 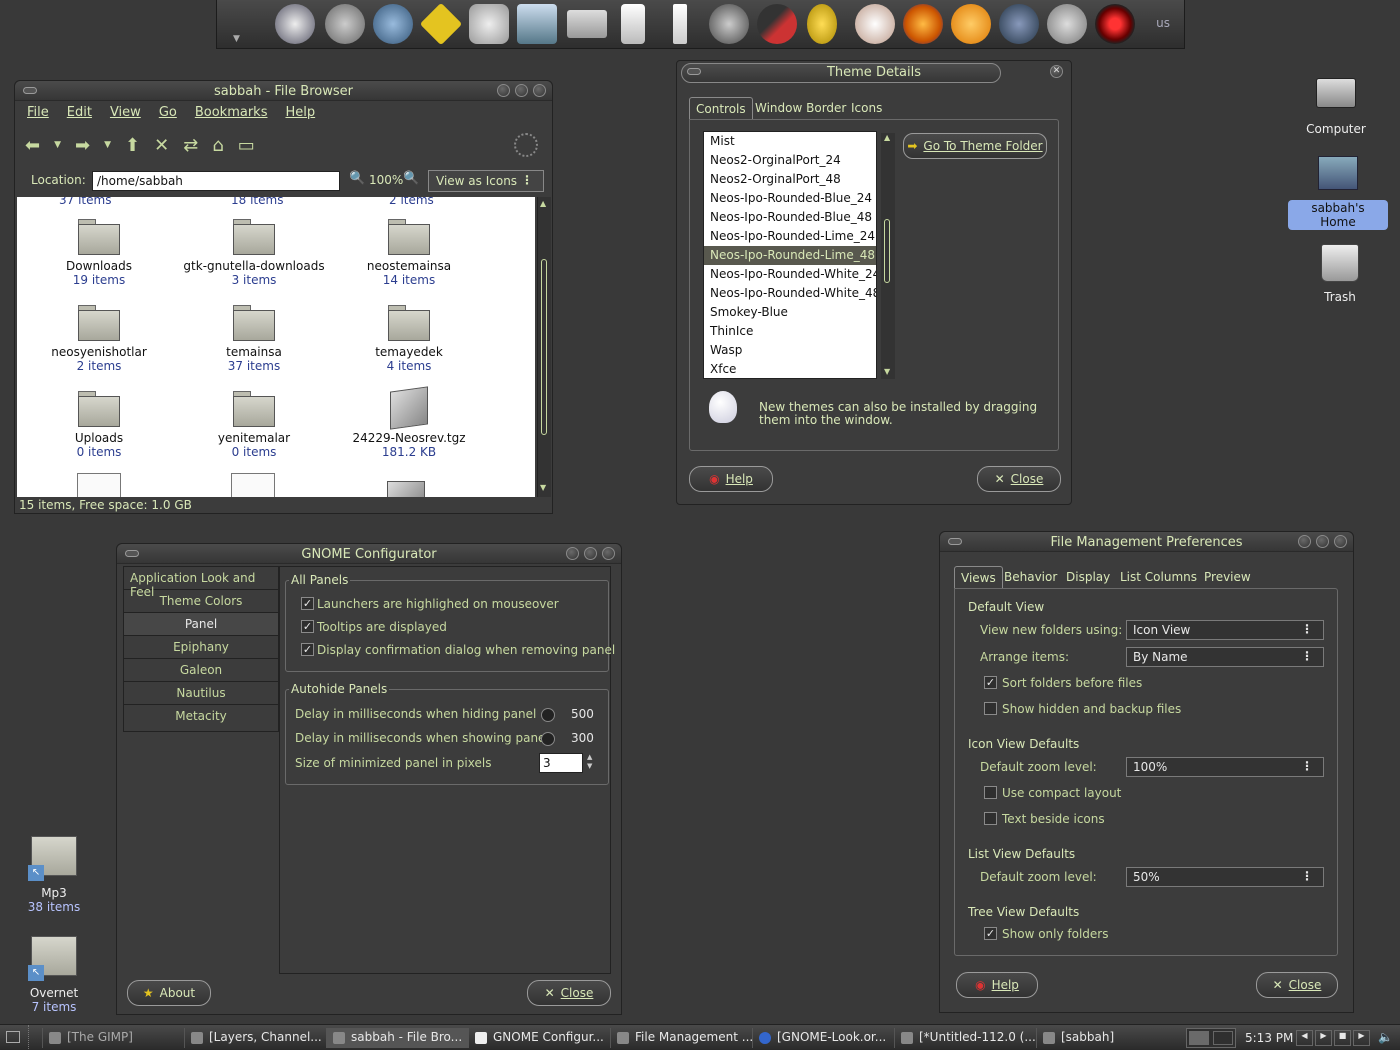 I want to click on rabbit-icon, so click(x=875, y=24).